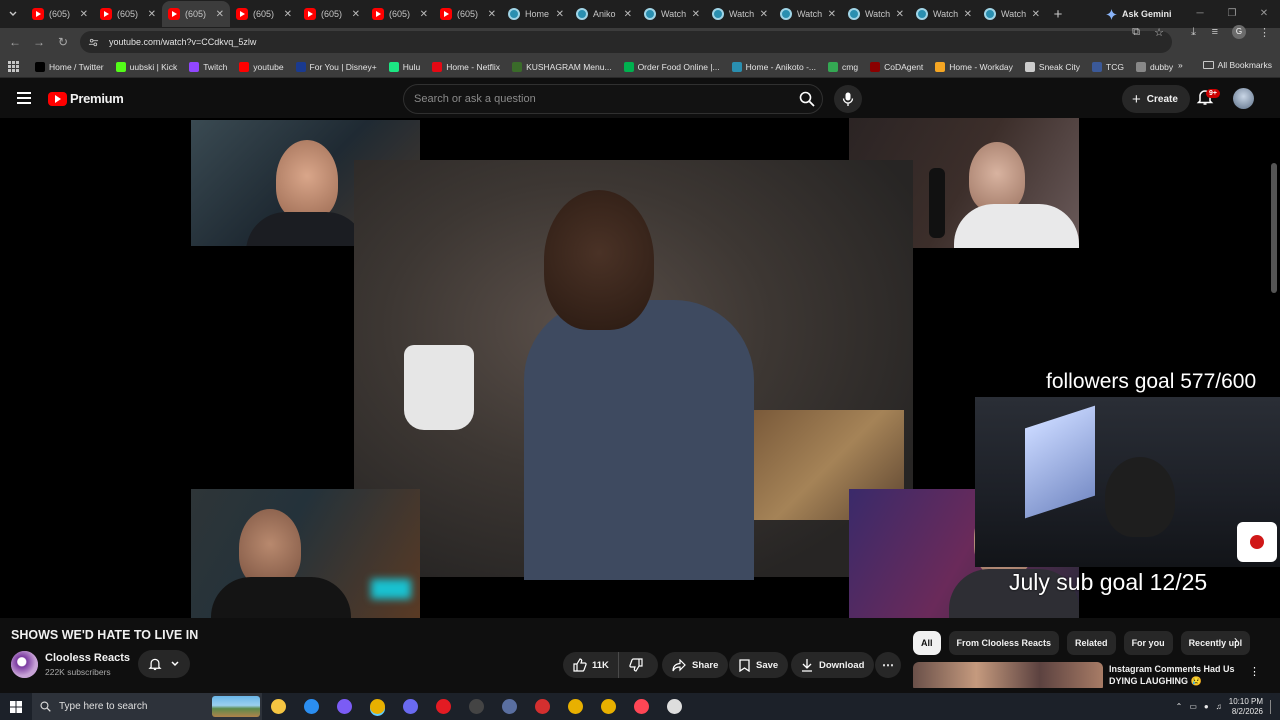 This screenshot has width=1280, height=720. I want to click on bookmark-item: For You | Disney+, so click(336, 66).